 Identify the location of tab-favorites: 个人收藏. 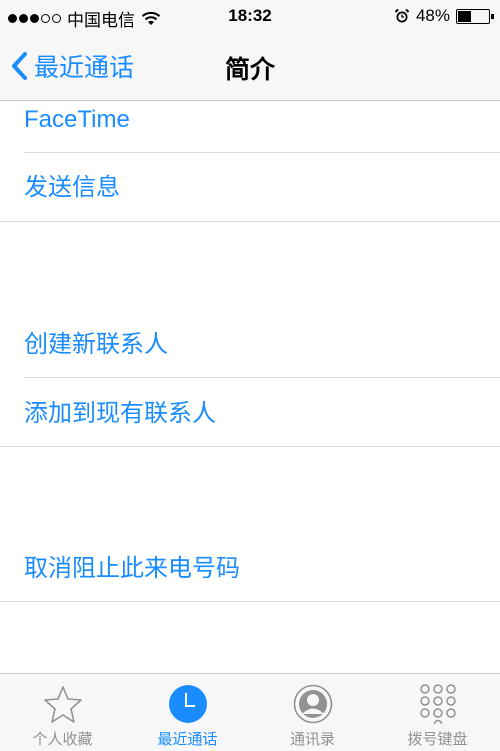
(62, 712).